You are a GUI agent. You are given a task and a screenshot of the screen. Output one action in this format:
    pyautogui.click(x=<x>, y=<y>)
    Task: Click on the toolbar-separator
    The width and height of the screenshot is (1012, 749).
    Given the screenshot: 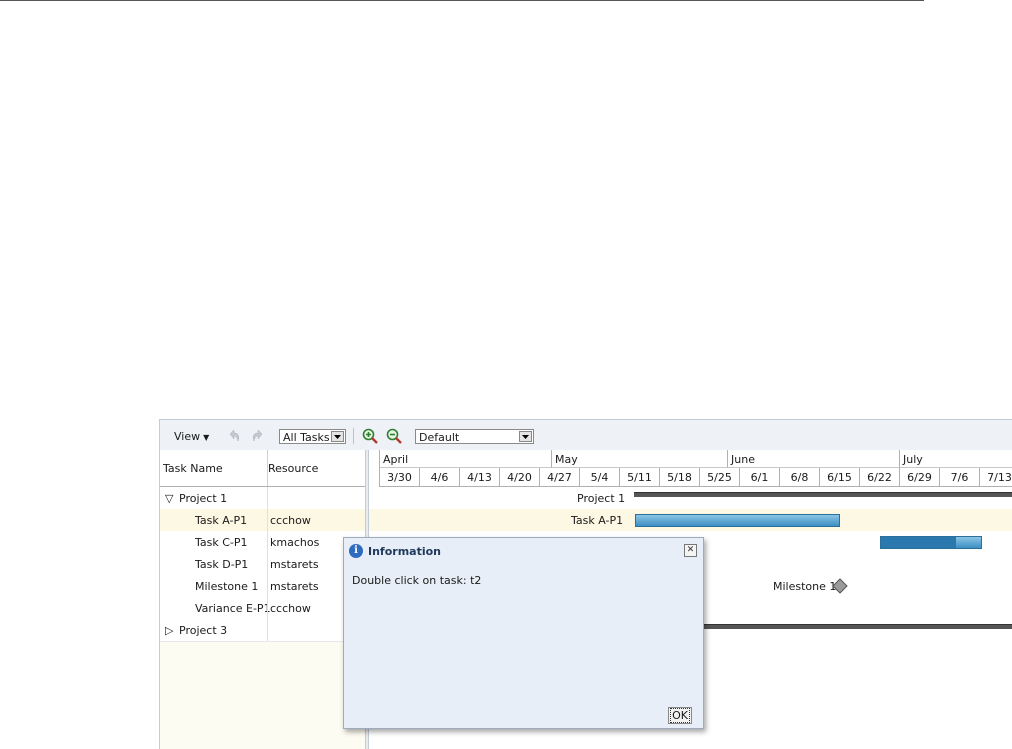 What is the action you would take?
    pyautogui.click(x=353, y=436)
    